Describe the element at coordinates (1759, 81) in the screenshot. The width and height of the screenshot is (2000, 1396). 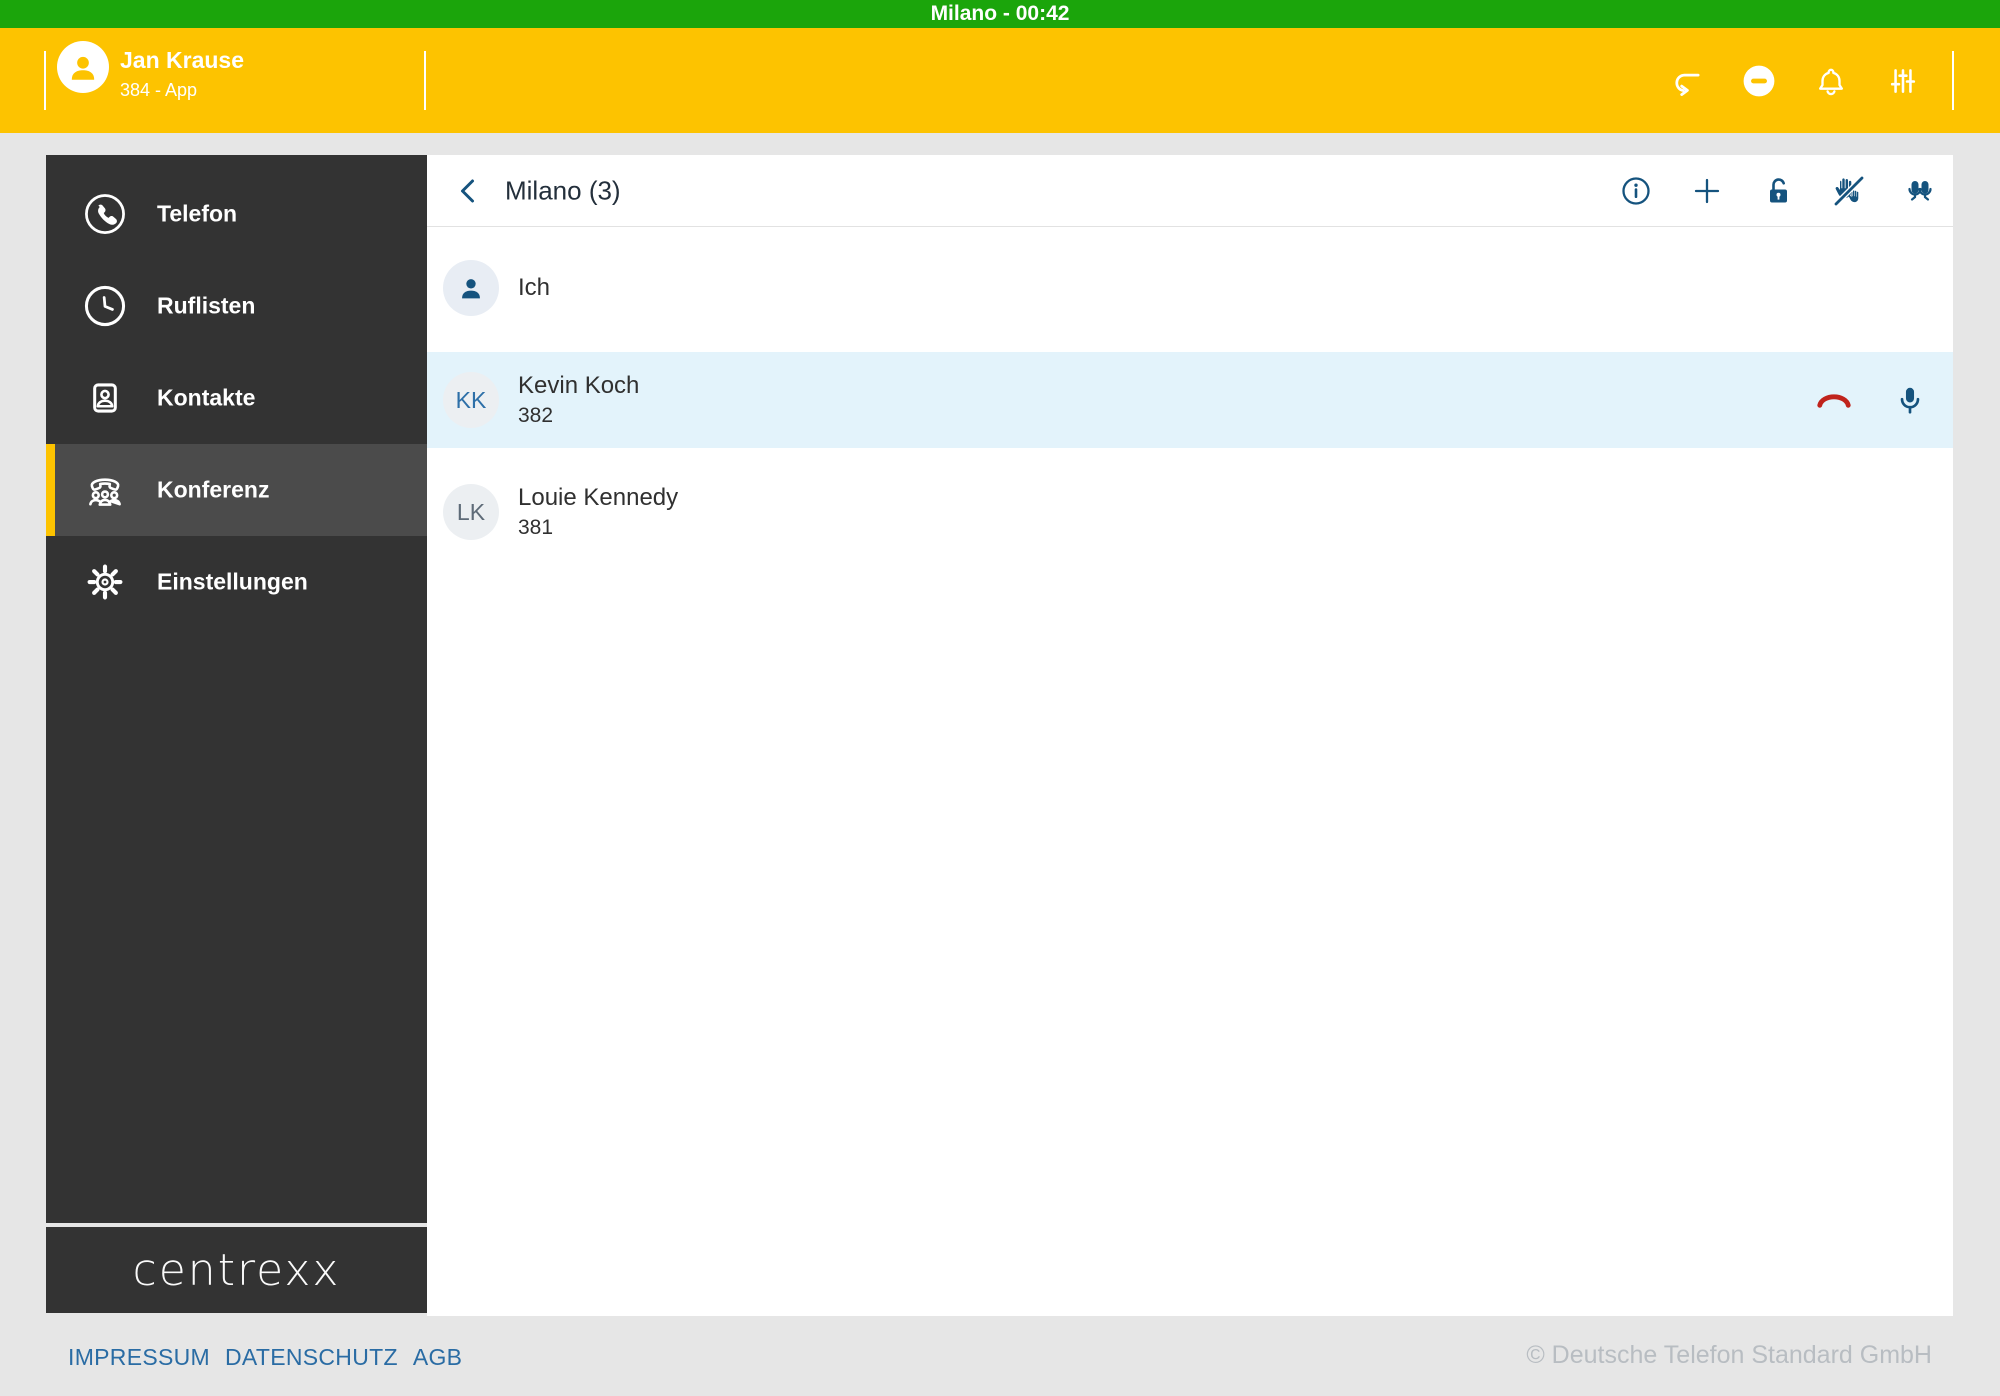
I see `do-not-disturb-icon` at that location.